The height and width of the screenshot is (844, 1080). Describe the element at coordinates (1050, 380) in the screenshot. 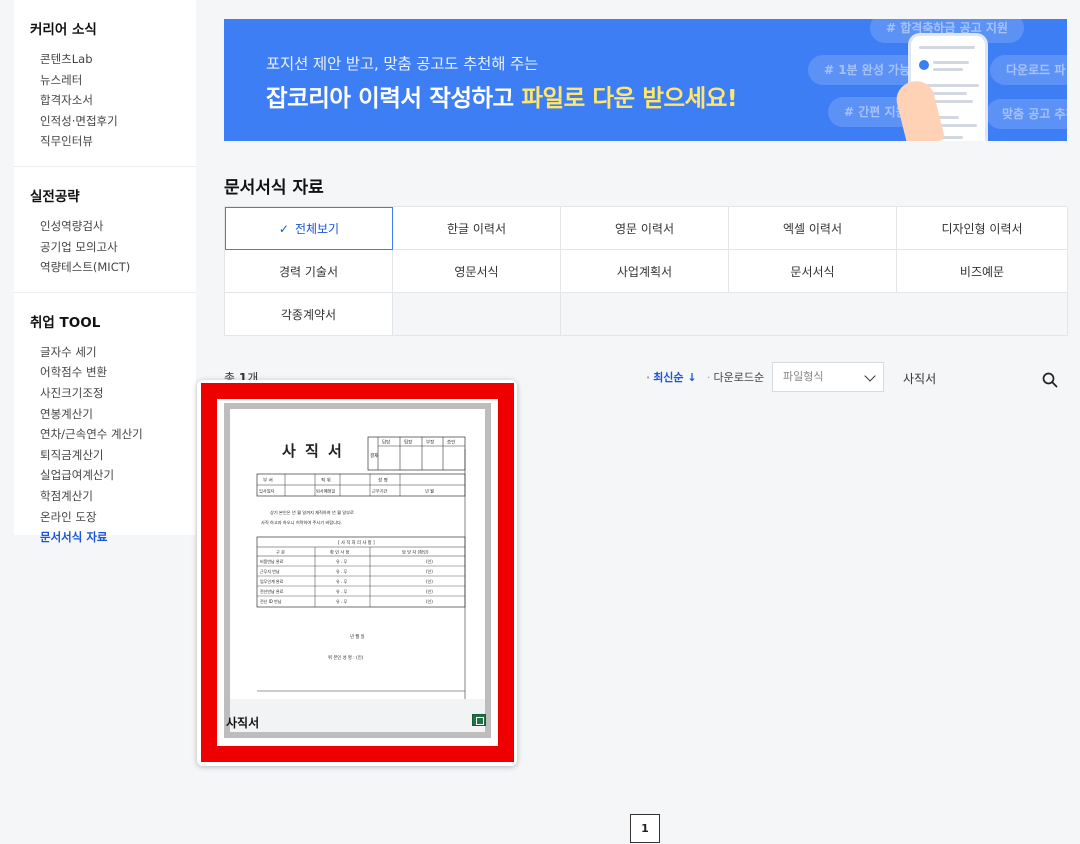

I see `search-icon` at that location.